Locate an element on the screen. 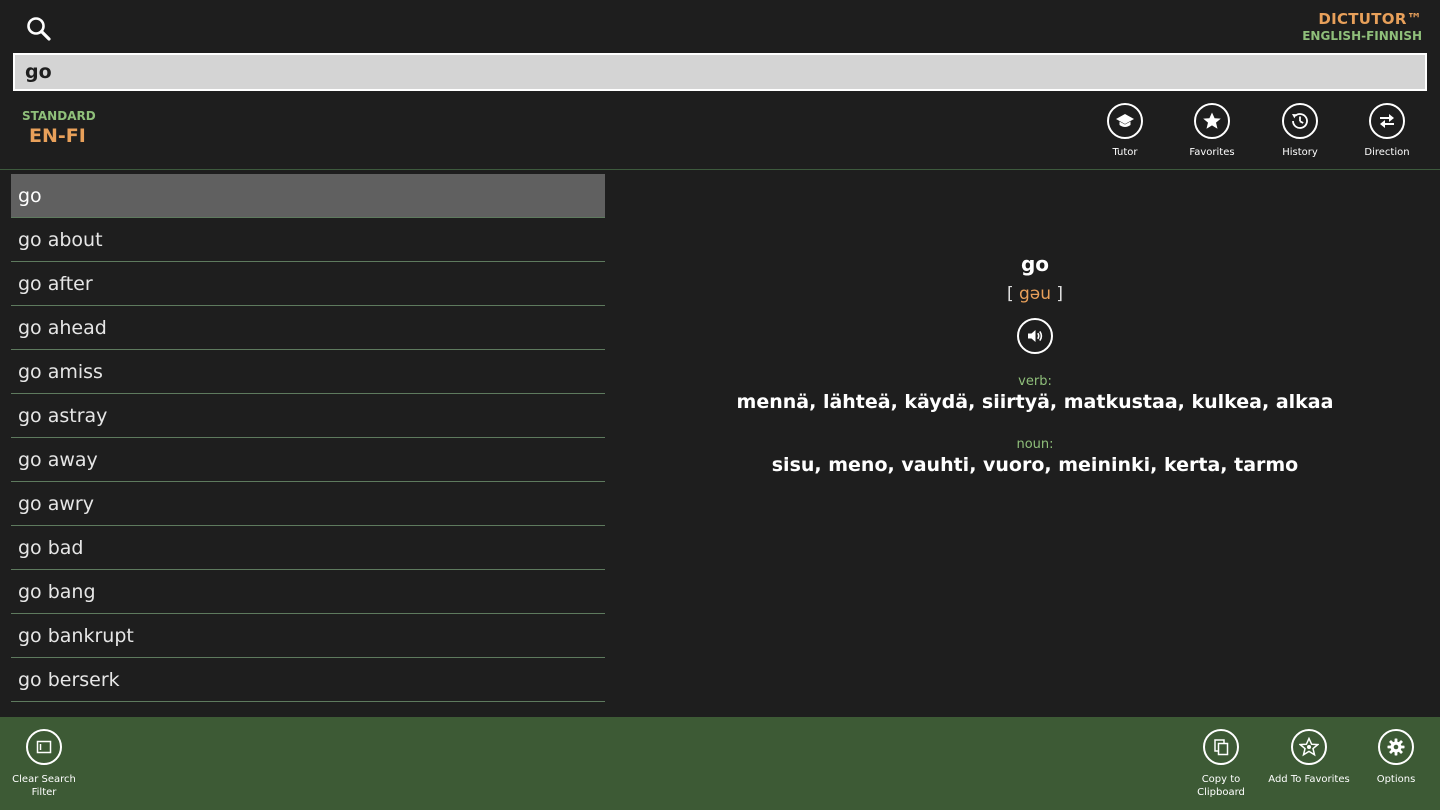  word-list-item: go bankrupt is located at coordinates (308, 636).